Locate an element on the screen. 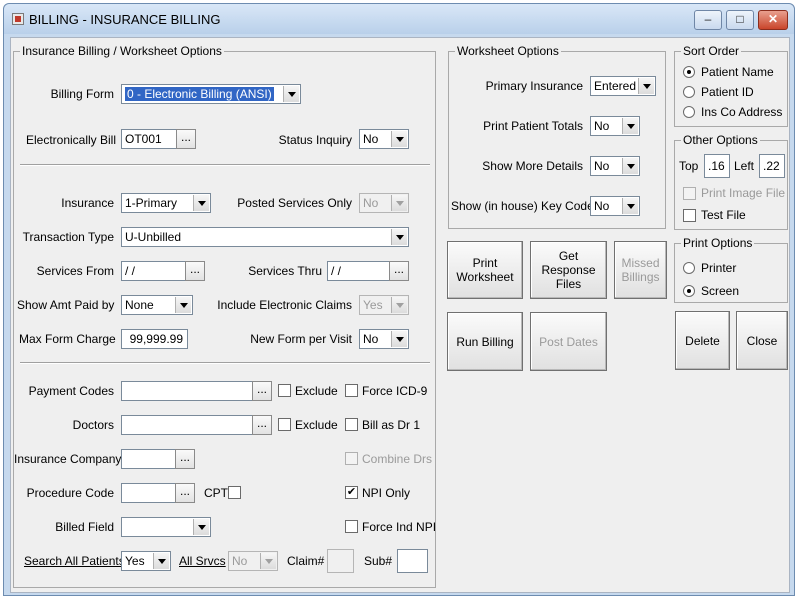 The width and height of the screenshot is (800, 600). primary-insurance-label: Primary Insurance is located at coordinates (534, 86).